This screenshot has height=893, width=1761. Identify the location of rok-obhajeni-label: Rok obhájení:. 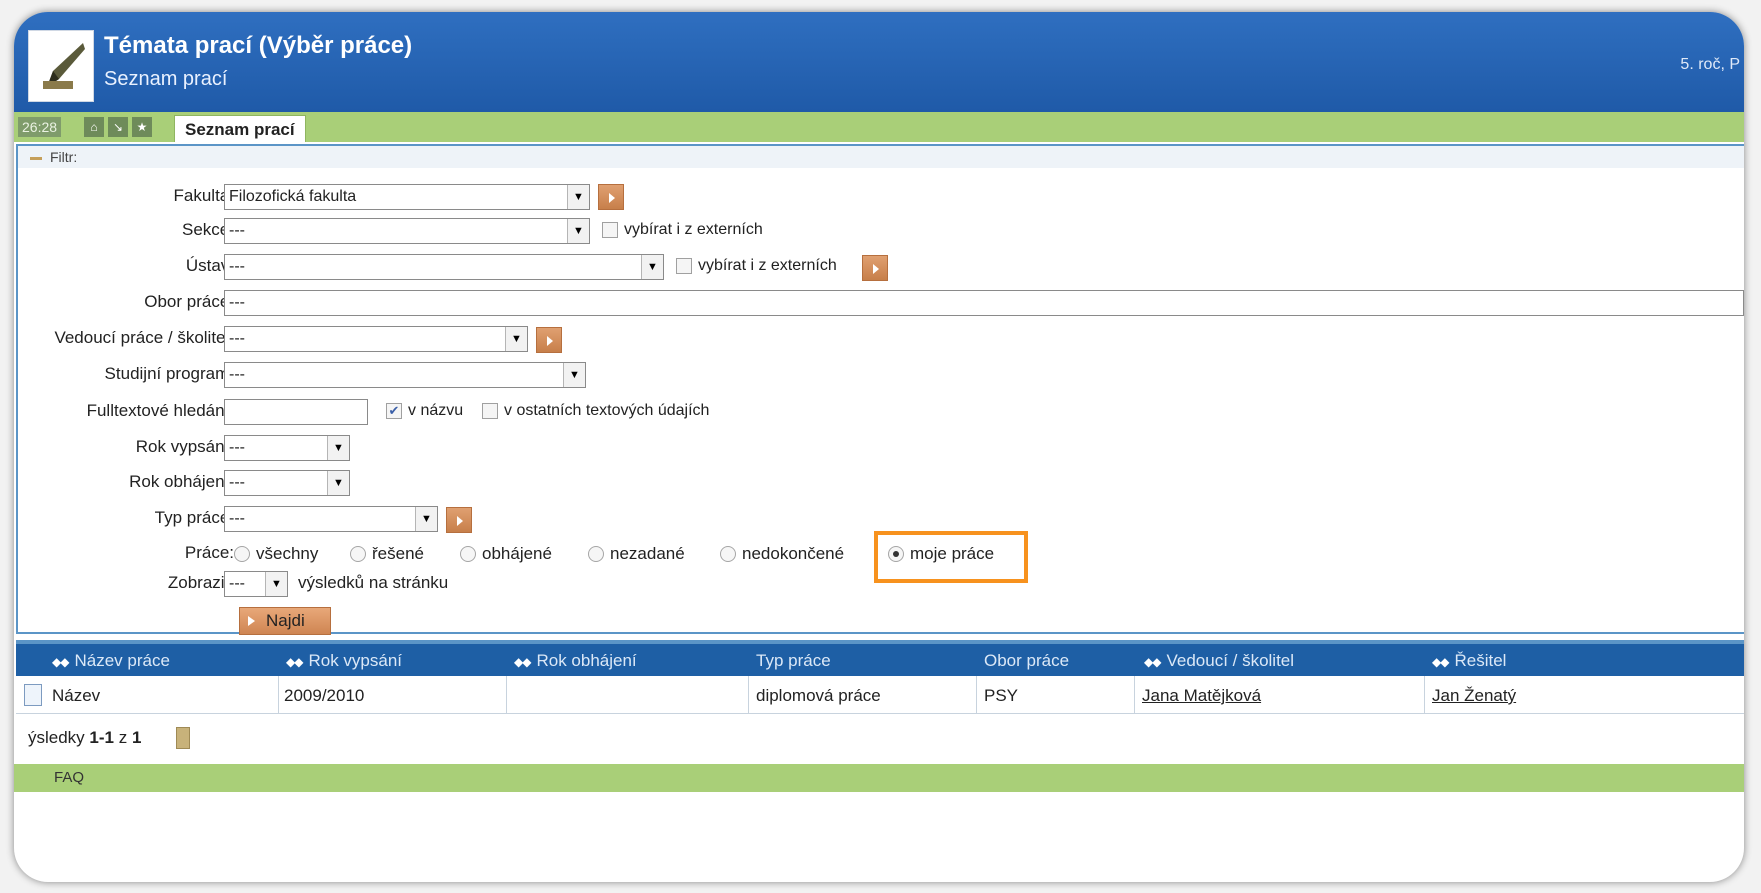
(181, 481).